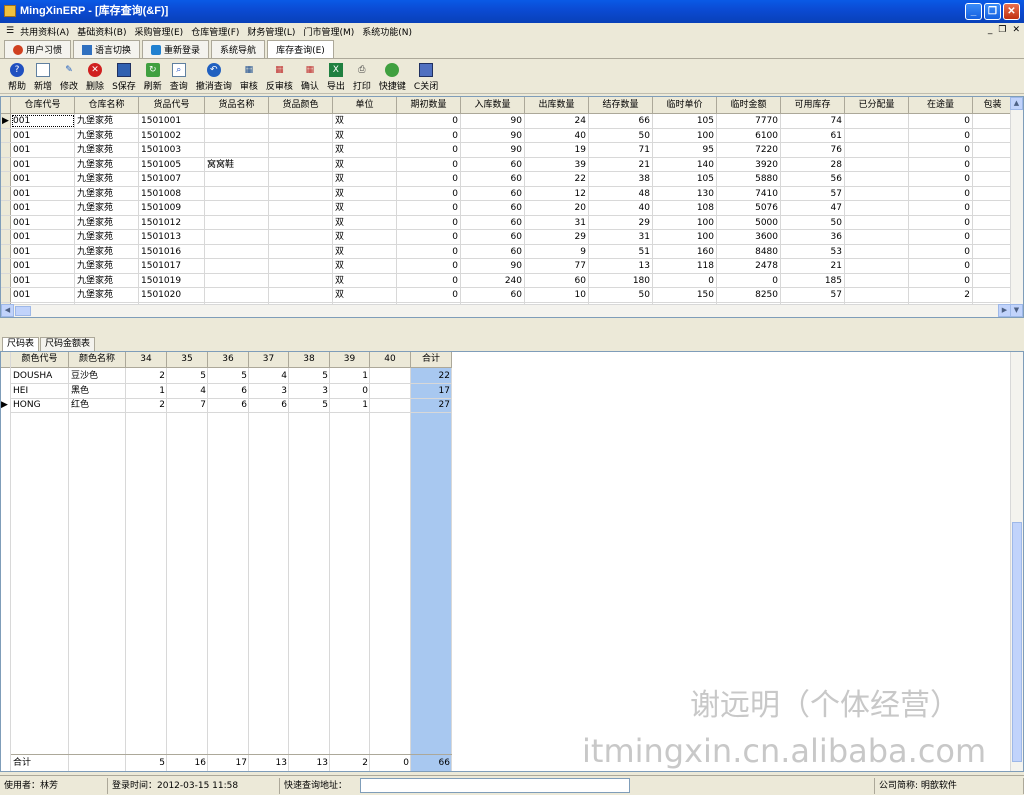 This screenshot has width=1024, height=795. What do you see at coordinates (179, 77) in the screenshot?
I see `query-button: ⌕ 查询` at bounding box center [179, 77].